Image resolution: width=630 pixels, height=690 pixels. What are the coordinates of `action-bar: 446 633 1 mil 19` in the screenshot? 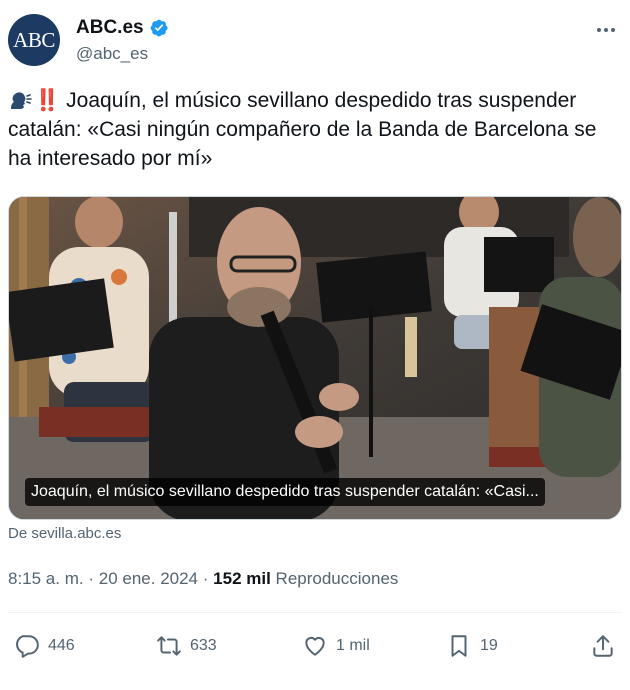 It's located at (315, 646).